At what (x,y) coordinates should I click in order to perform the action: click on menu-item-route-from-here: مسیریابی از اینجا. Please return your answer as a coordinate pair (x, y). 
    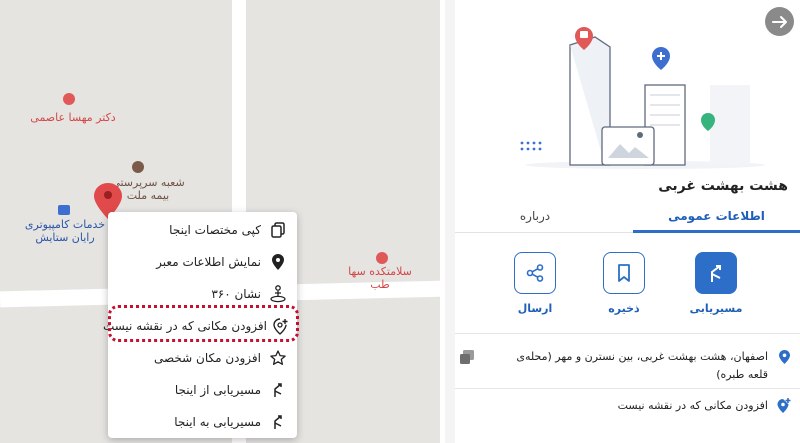
    Looking at the image, I should click on (202, 390).